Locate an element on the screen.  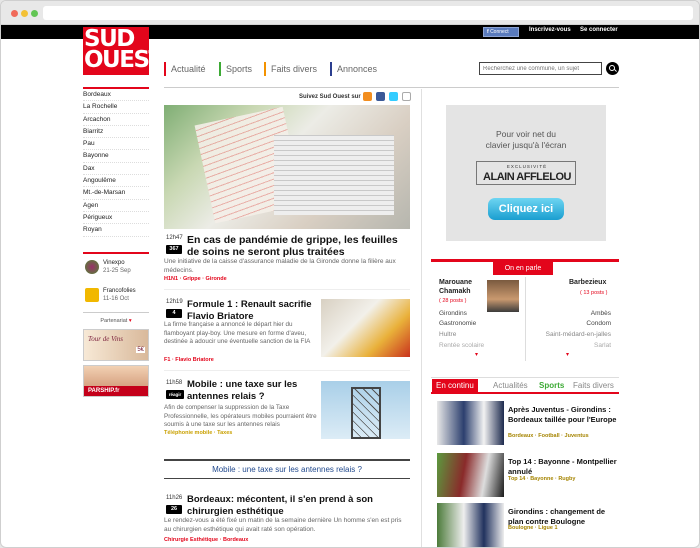
facebook-connect-button: f Connect is located at coordinates (501, 32).